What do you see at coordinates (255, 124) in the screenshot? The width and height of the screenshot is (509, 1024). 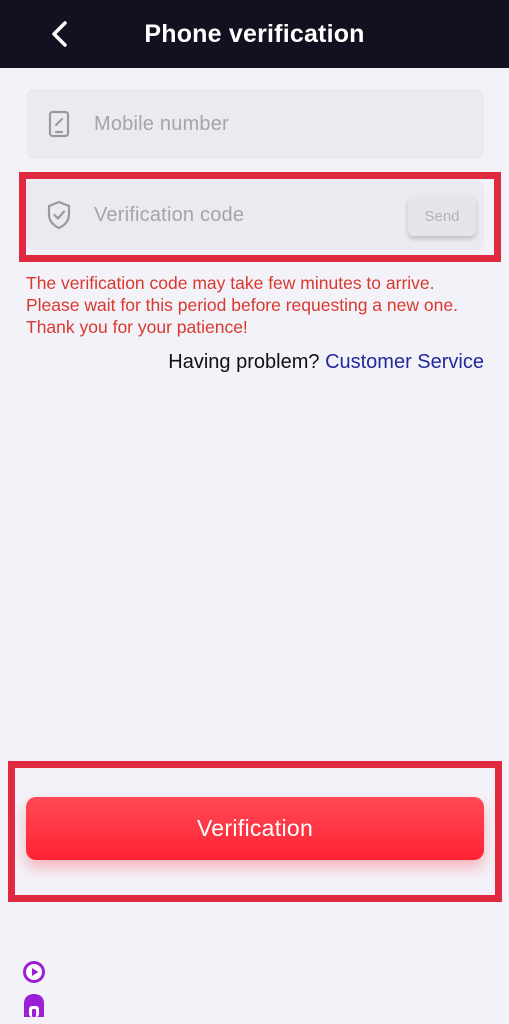 I see `mobile-number-input: Mobile number` at bounding box center [255, 124].